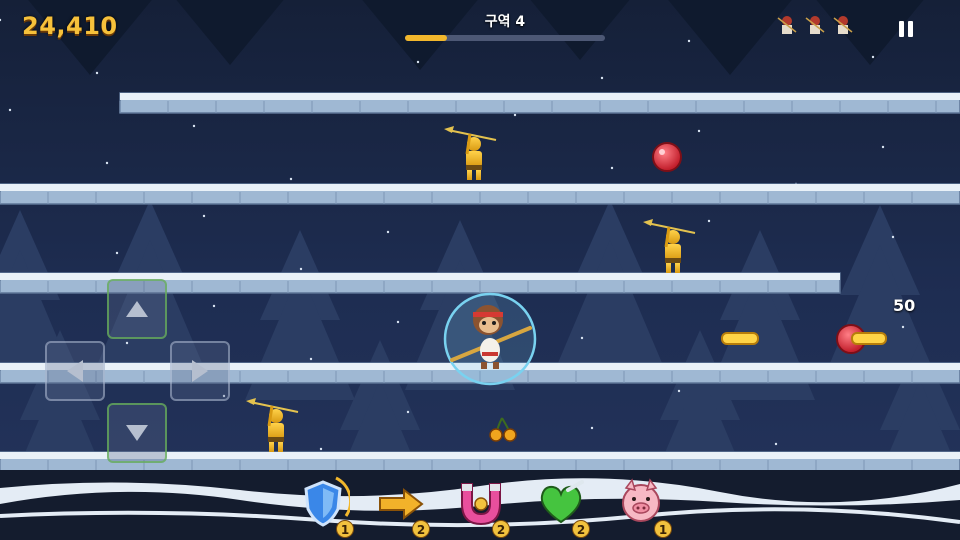 The width and height of the screenshot is (960, 540). I want to click on triangle-up-icon, so click(137, 309).